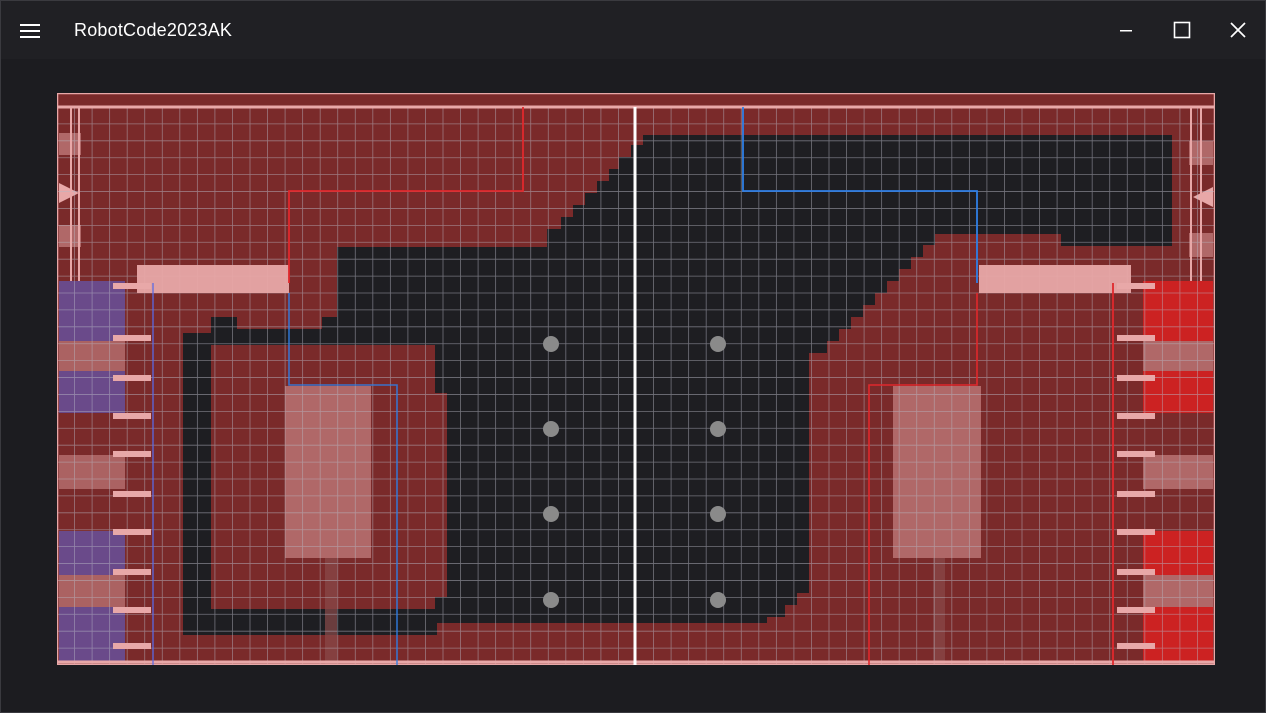  I want to click on minimize-button, so click(1126, 30).